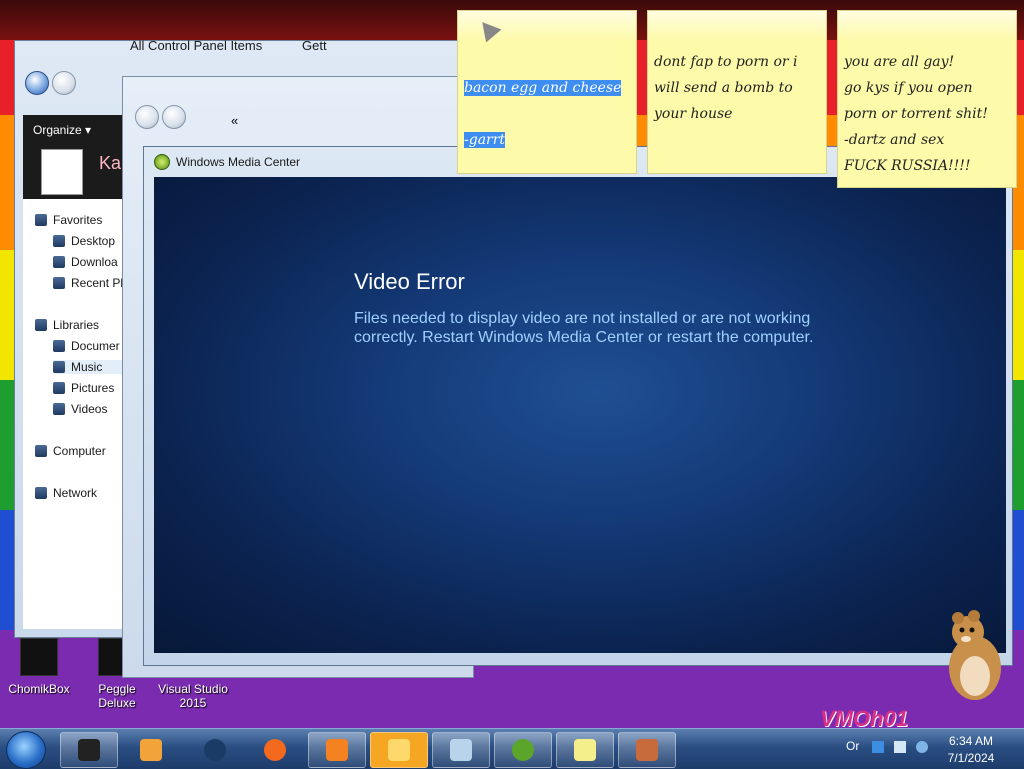  I want to click on nav-documents: Documer, so click(86, 346).